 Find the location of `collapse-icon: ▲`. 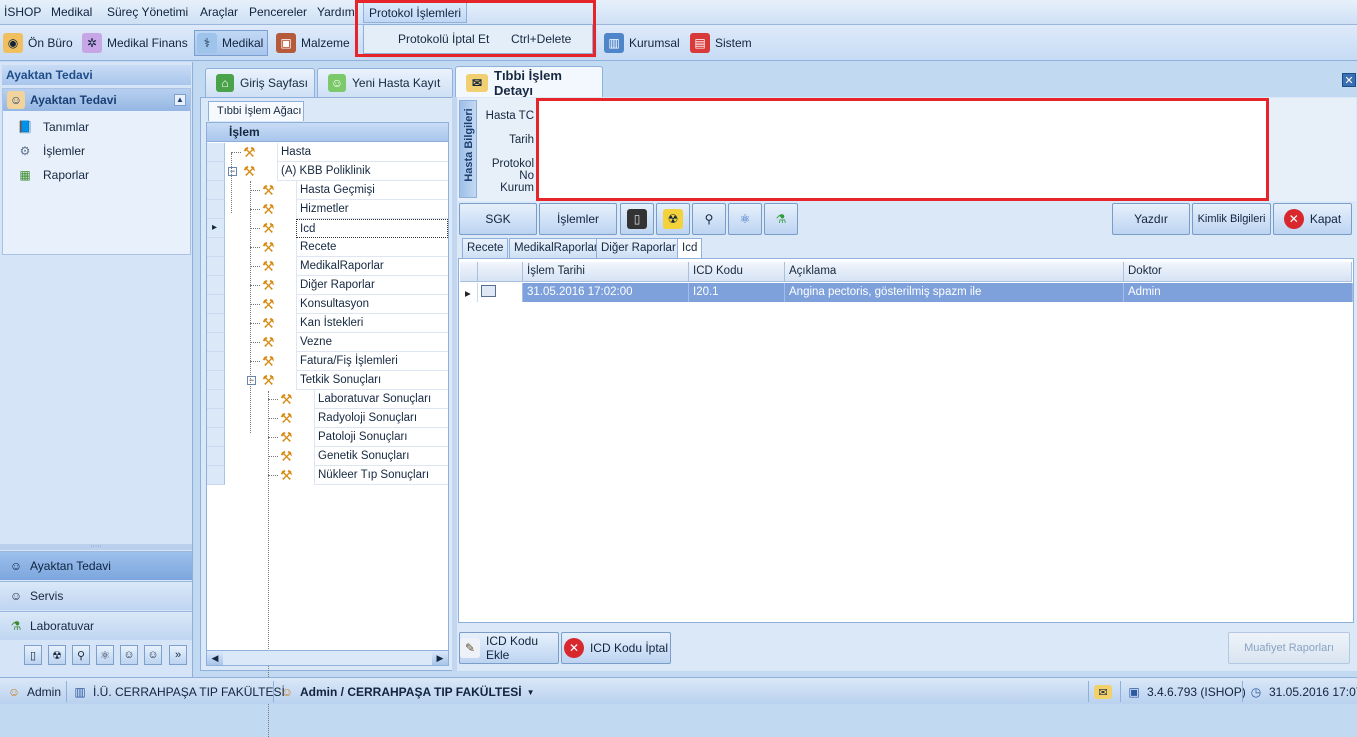

collapse-icon: ▲ is located at coordinates (180, 100).